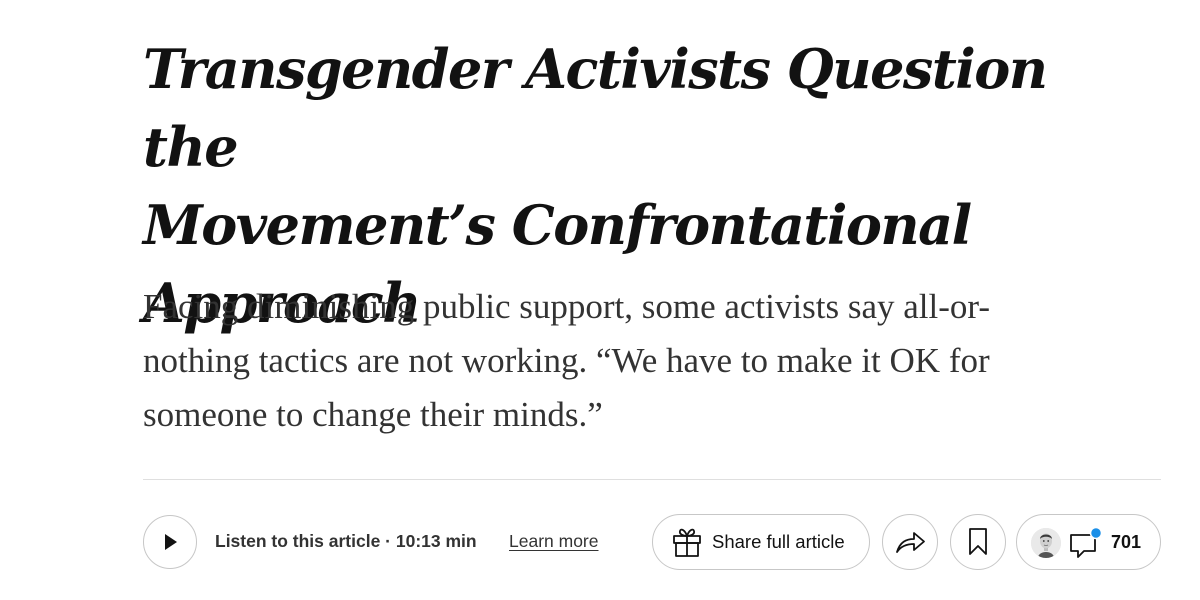 This screenshot has width=1200, height=600. What do you see at coordinates (373, 414) in the screenshot?
I see `summary-line: someone to change their minds.”` at bounding box center [373, 414].